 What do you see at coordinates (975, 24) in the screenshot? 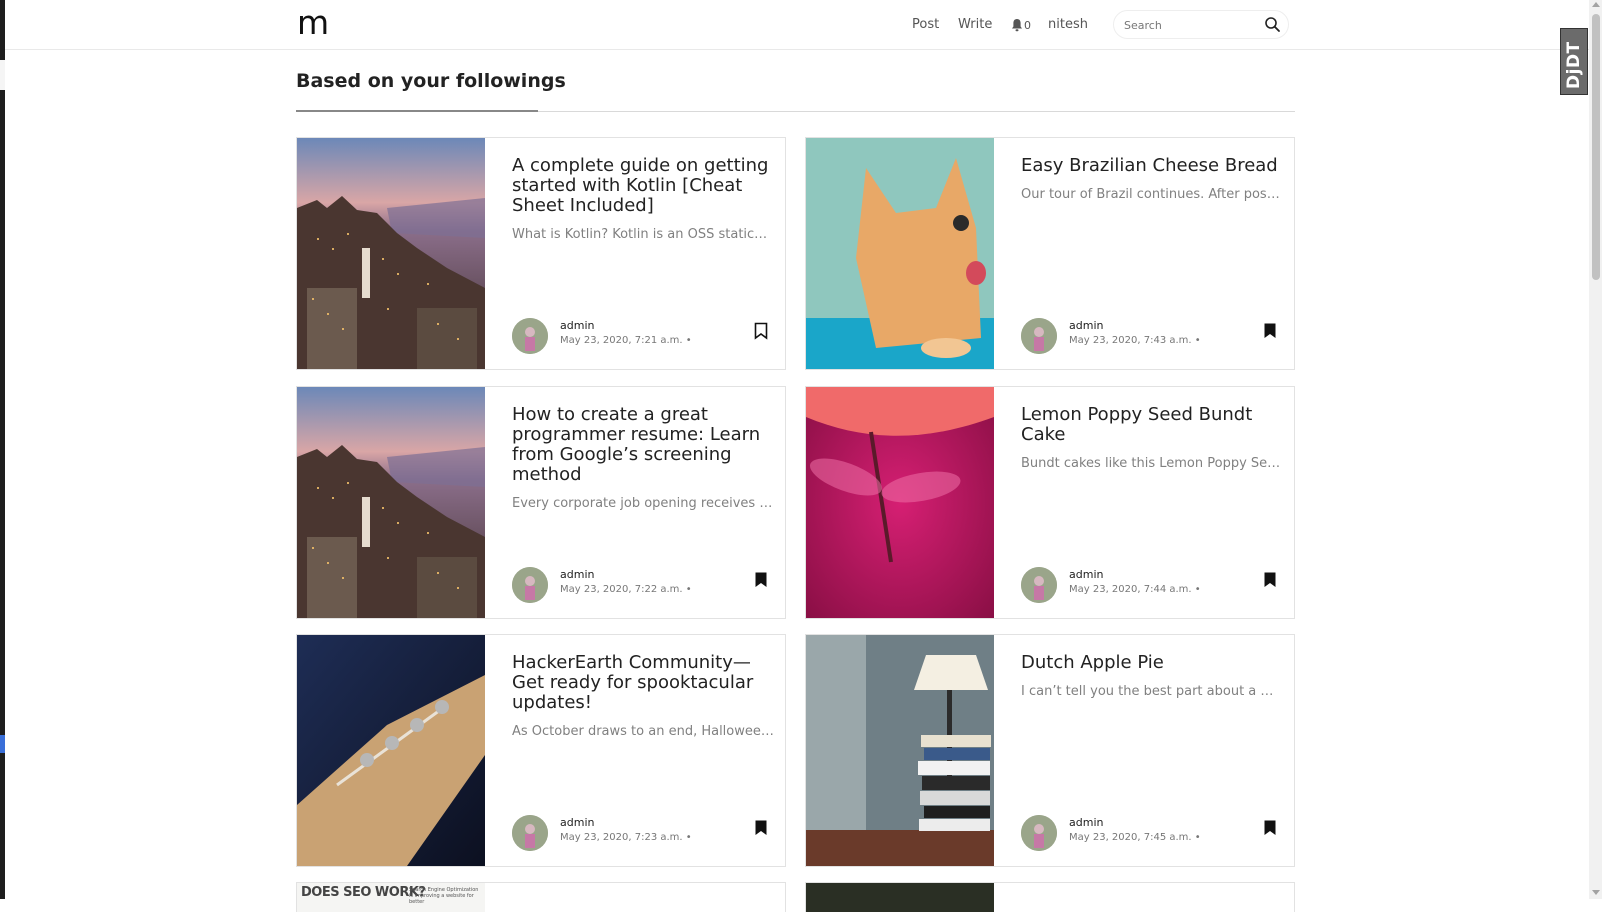
I see `nav-write-link: Write` at bounding box center [975, 24].